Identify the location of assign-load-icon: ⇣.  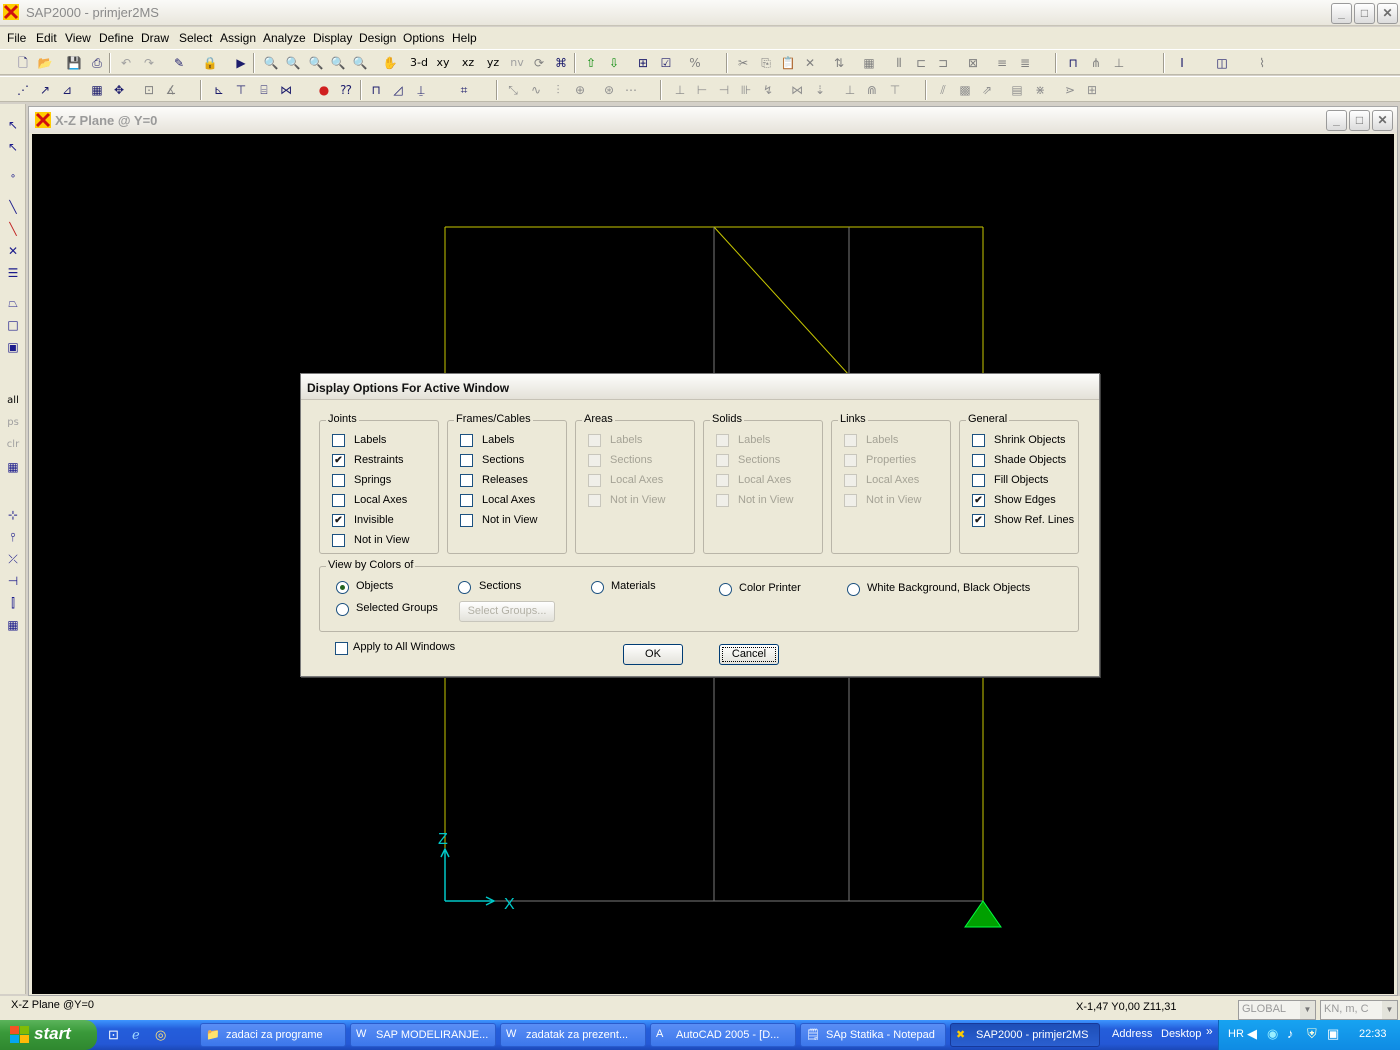
(820, 90).